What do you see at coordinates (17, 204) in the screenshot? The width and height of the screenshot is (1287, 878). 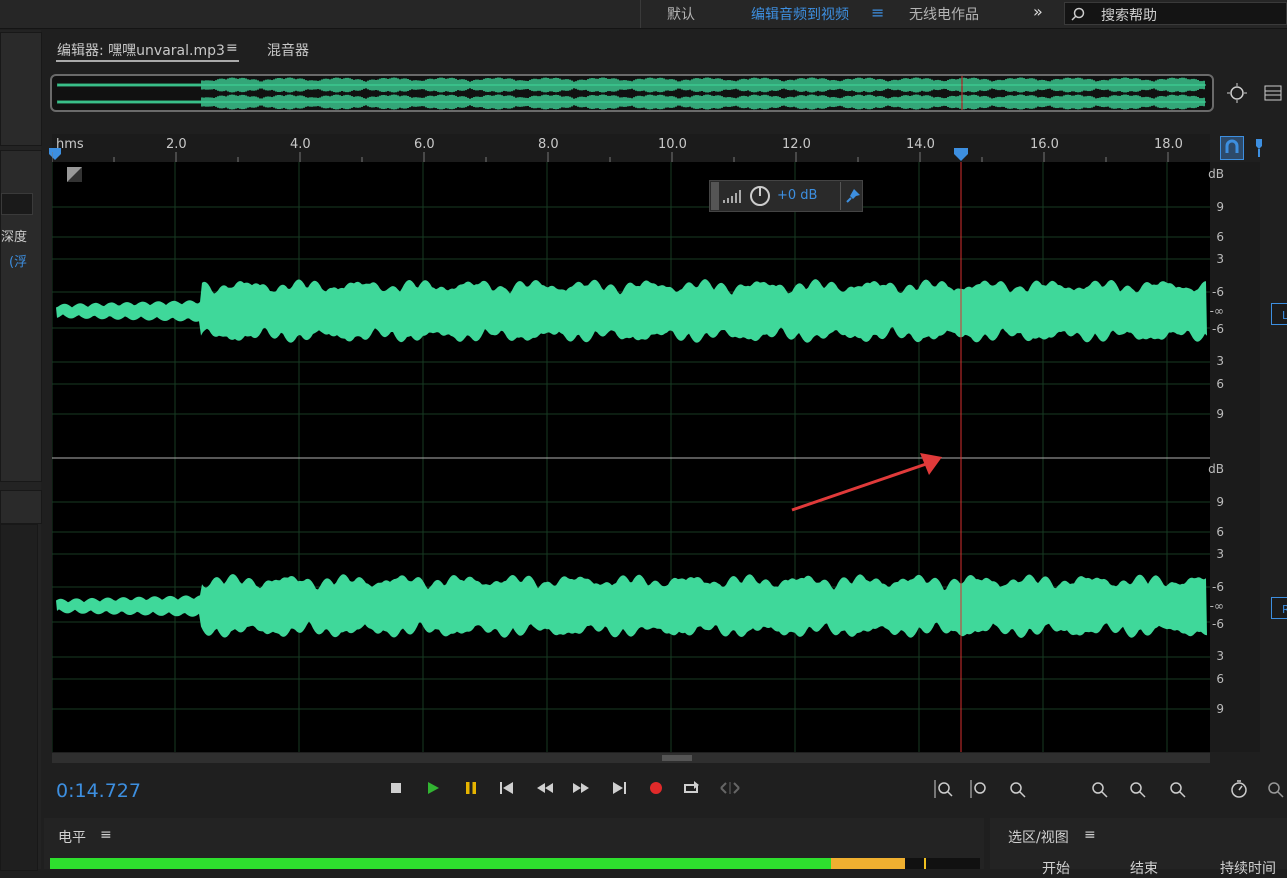 I see `left-panel-input` at bounding box center [17, 204].